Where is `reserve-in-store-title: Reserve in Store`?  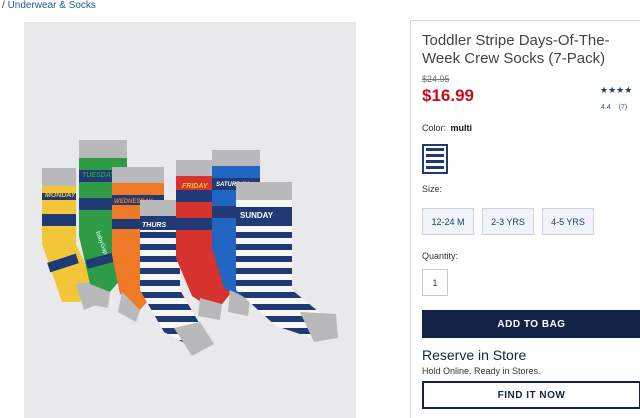
reserve-in-store-title: Reserve in Store is located at coordinates (474, 355).